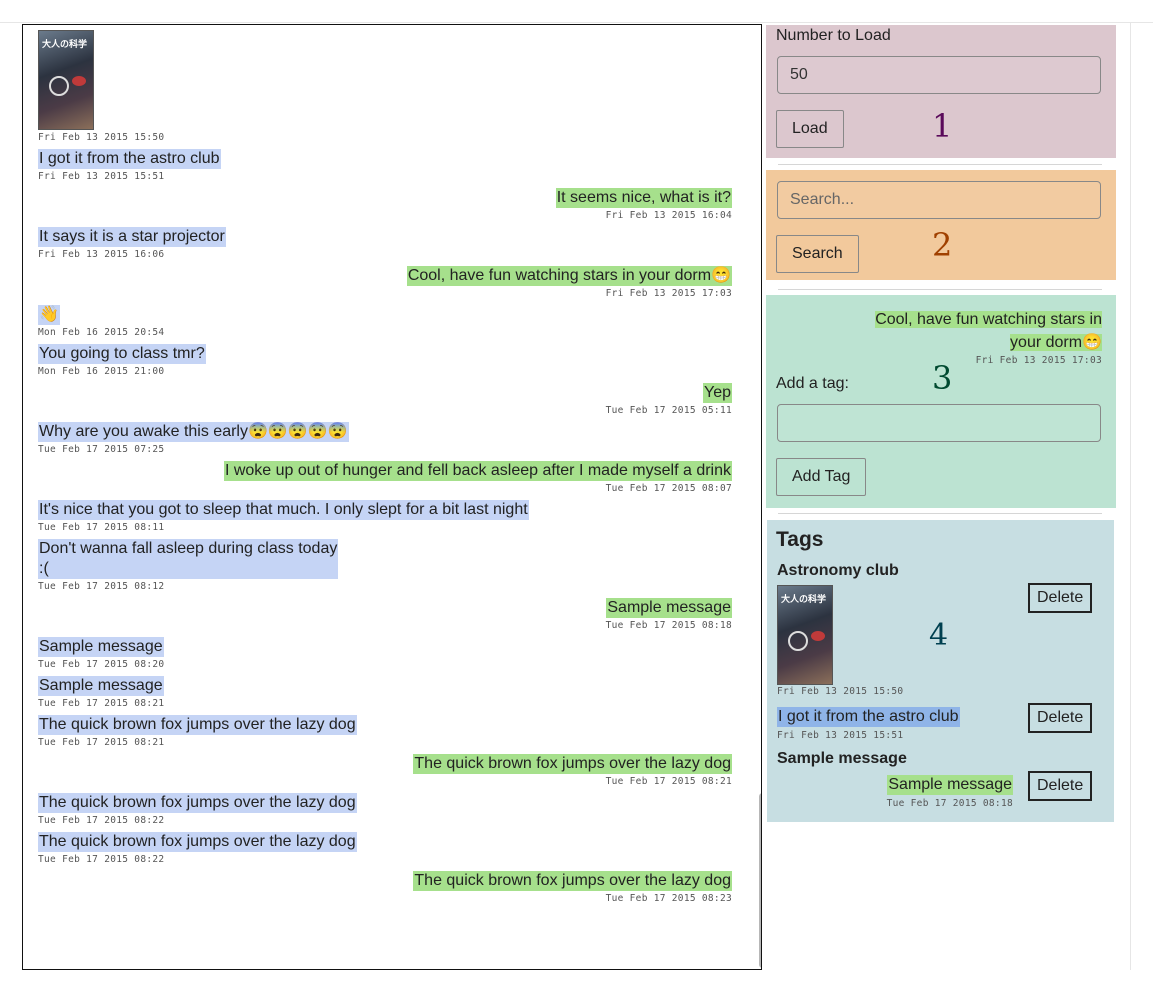  What do you see at coordinates (717, 393) in the screenshot?
I see `message-text: Yep` at bounding box center [717, 393].